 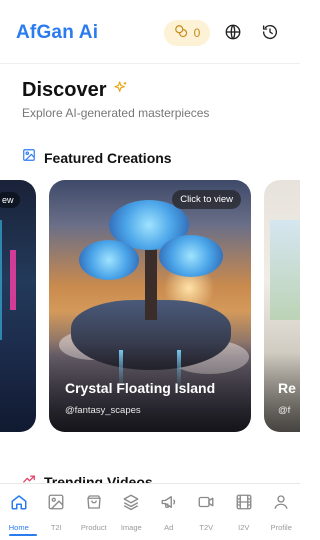 I want to click on nav-item-image: Image, so click(x=132, y=512).